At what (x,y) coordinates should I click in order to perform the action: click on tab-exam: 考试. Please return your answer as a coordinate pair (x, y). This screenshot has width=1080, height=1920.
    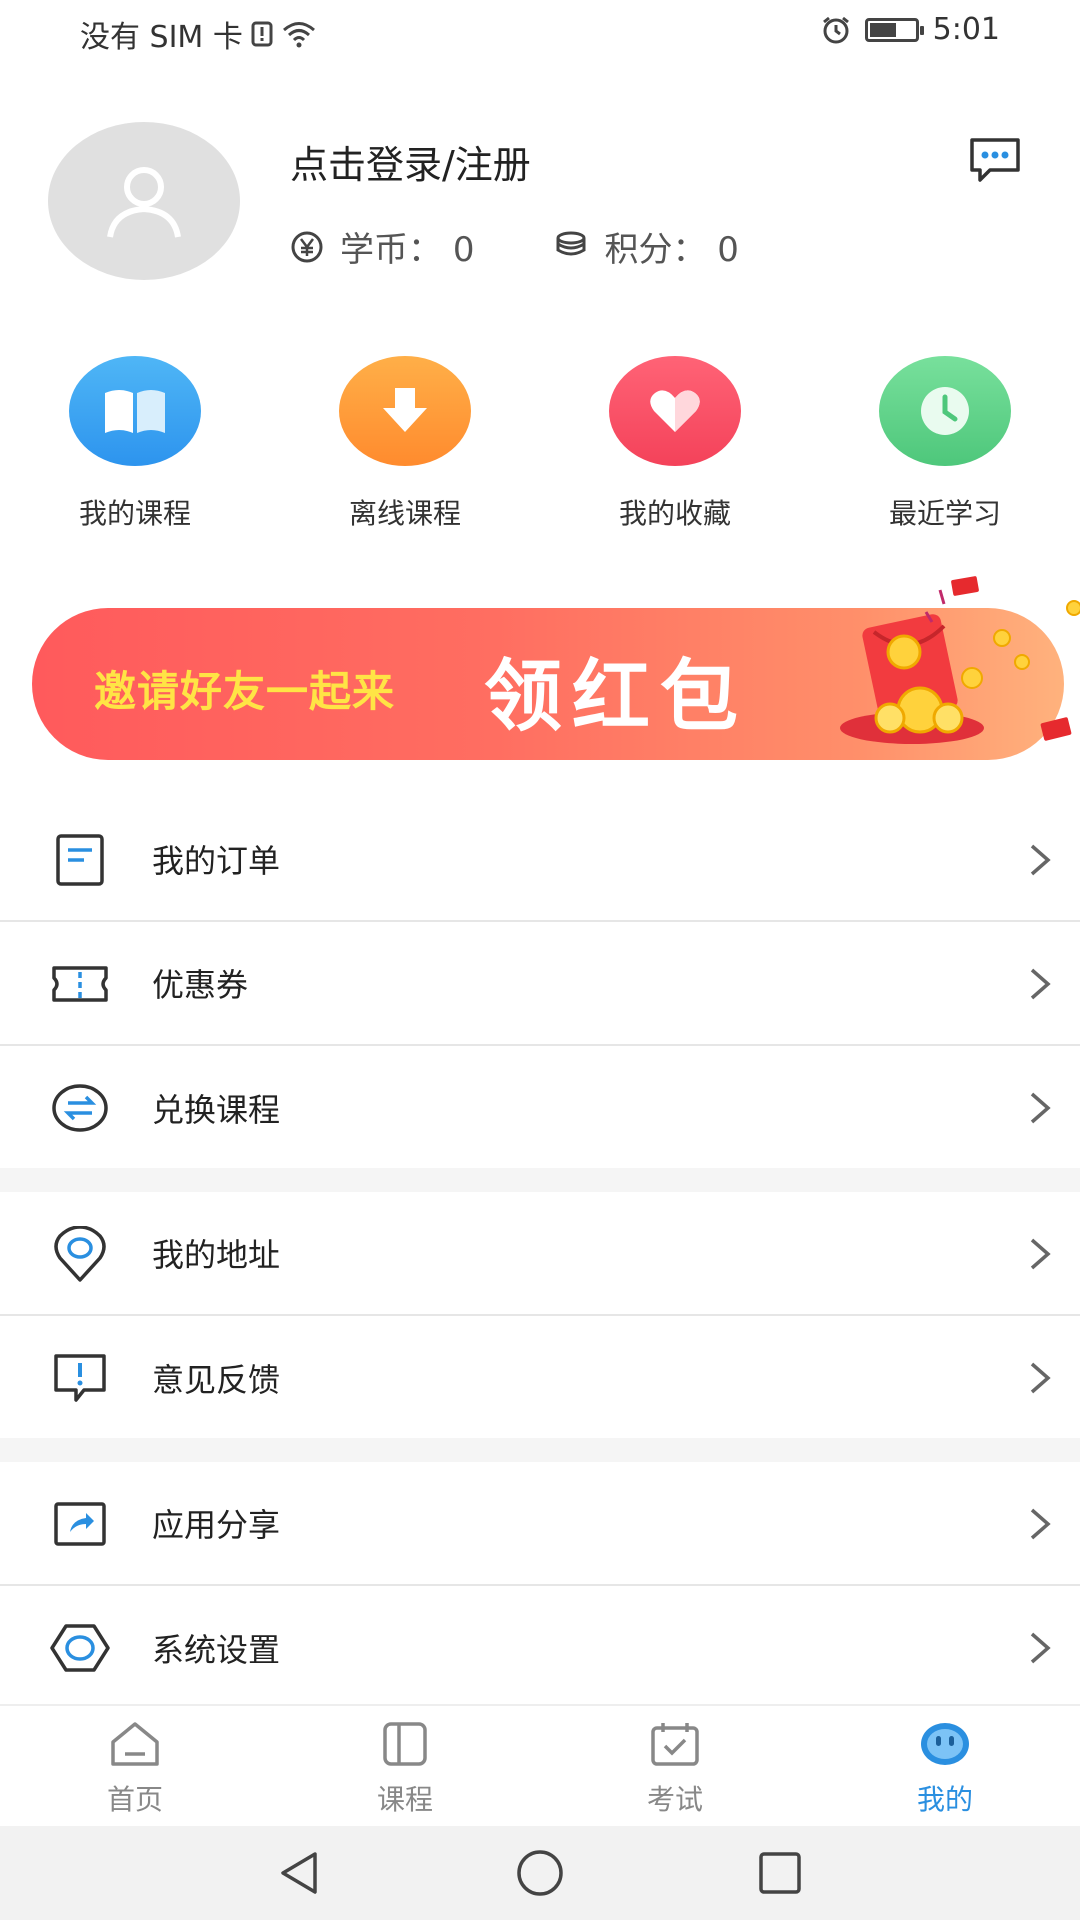
    Looking at the image, I should click on (675, 1766).